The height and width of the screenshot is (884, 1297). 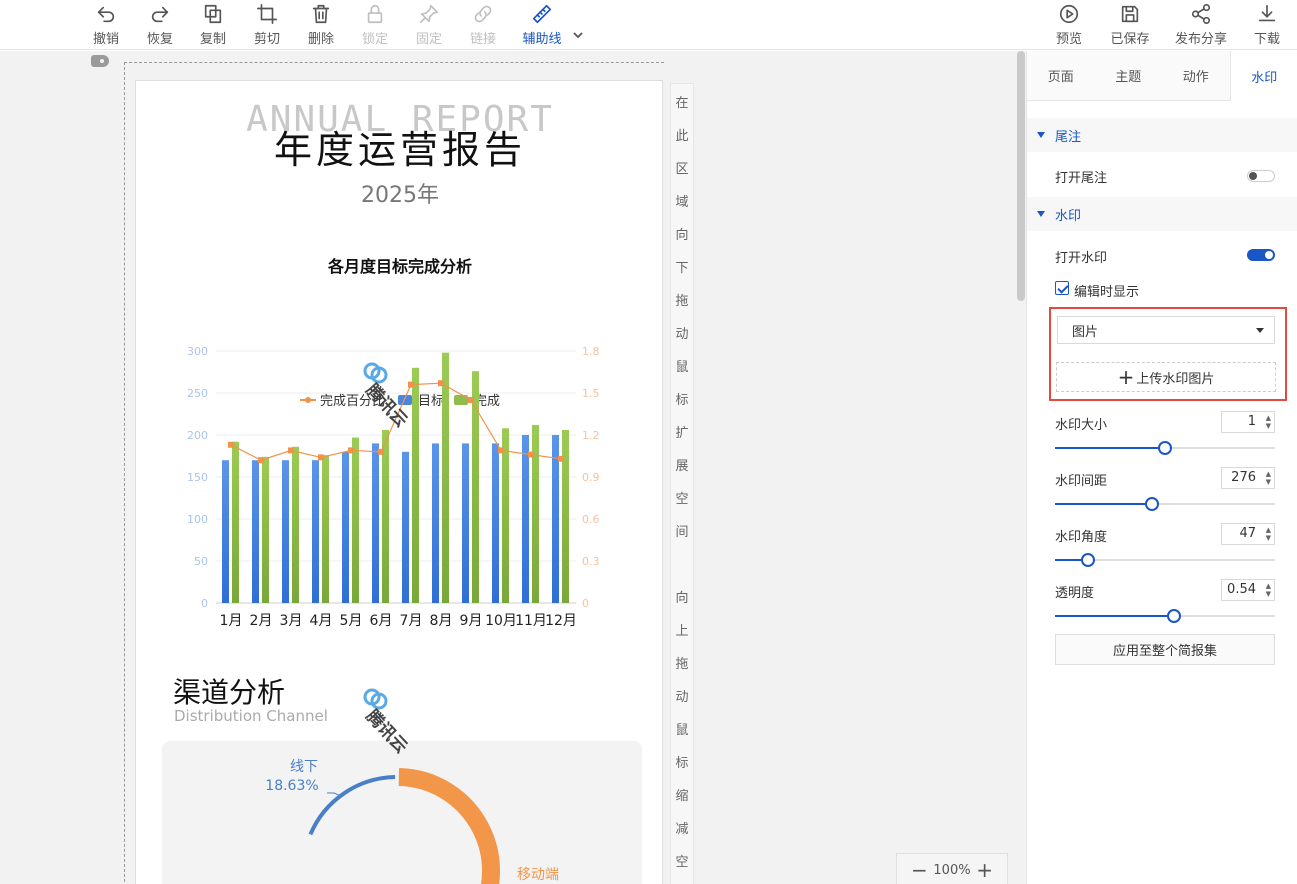 What do you see at coordinates (394, 62) in the screenshot?
I see `horizontal-guide-line` at bounding box center [394, 62].